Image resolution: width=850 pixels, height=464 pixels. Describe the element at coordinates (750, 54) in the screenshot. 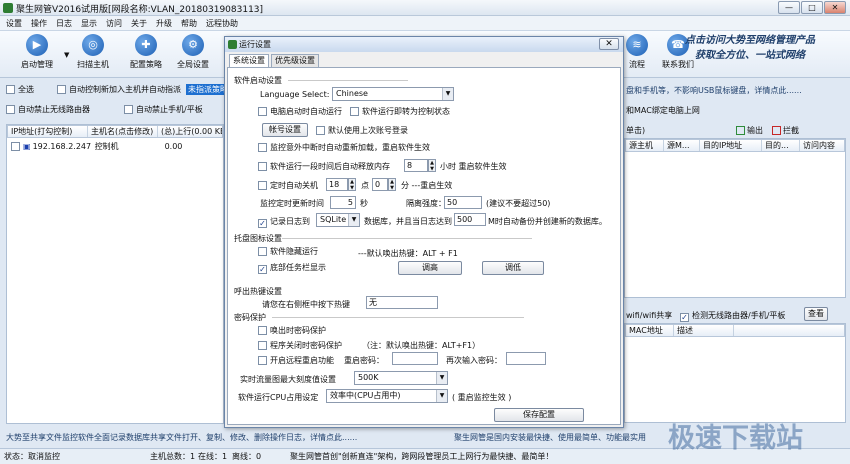

I see `banner-slogan: 点击访问大势至网络管理产品 获取全方位、一站式网络` at that location.